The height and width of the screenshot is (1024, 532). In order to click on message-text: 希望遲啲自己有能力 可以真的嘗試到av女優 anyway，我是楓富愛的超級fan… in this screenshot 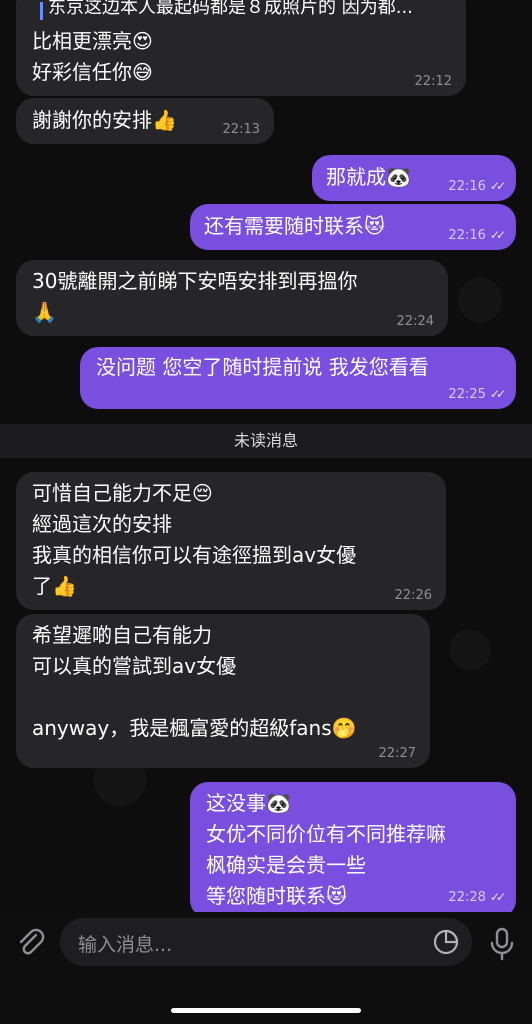, I will do `click(194, 681)`.